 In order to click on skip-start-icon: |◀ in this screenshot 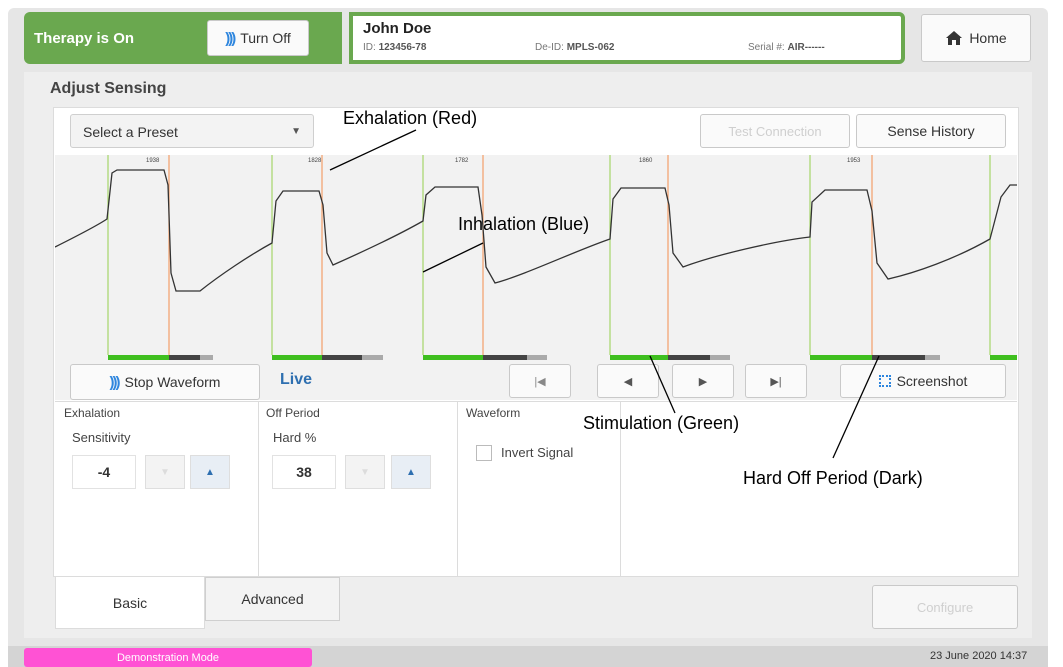, I will do `click(540, 381)`.